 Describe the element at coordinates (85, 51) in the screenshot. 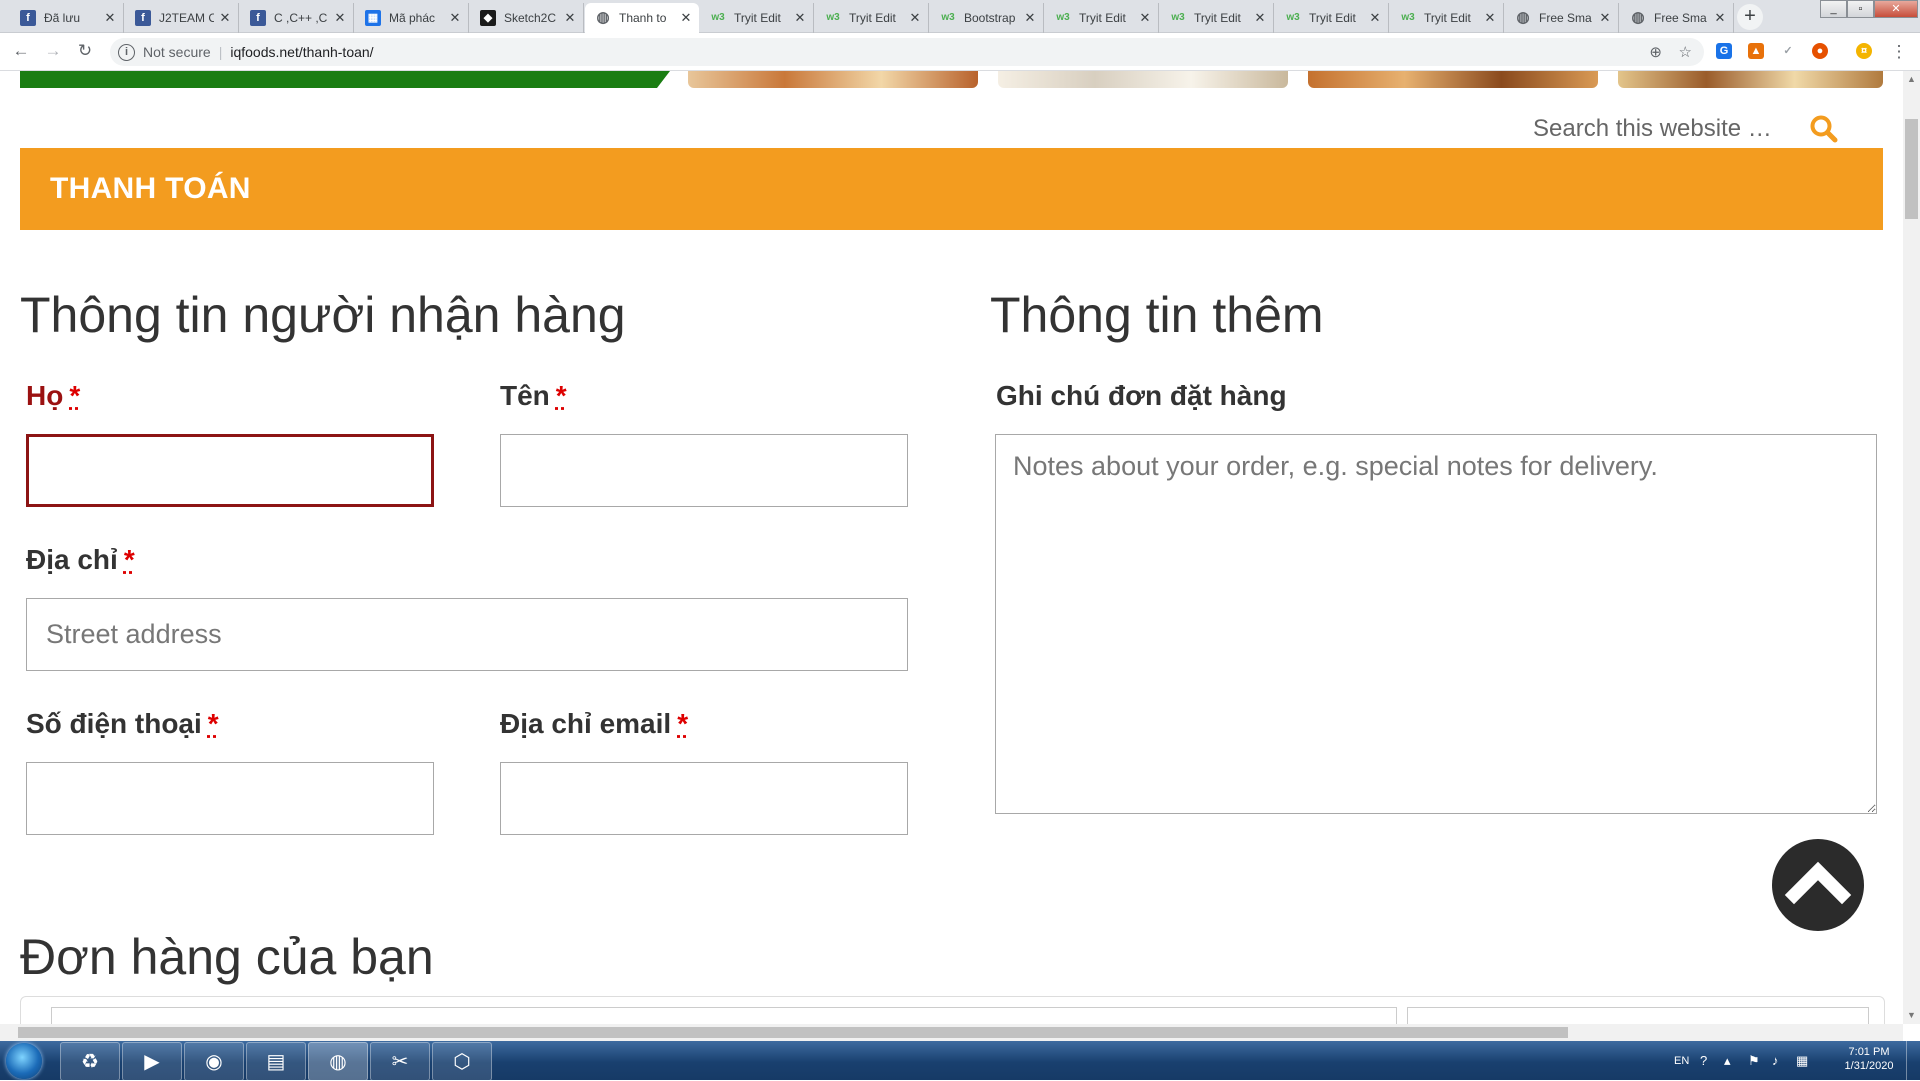

I see `reload-icon: ↻` at that location.